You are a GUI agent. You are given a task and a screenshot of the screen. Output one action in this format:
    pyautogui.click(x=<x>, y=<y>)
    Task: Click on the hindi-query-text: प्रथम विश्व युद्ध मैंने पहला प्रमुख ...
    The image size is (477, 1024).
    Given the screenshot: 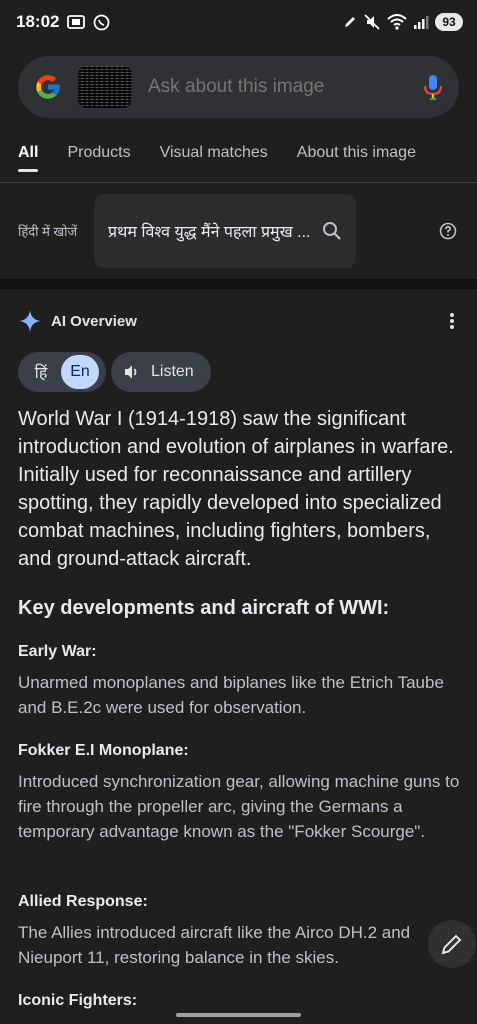 What is the action you would take?
    pyautogui.click(x=209, y=232)
    